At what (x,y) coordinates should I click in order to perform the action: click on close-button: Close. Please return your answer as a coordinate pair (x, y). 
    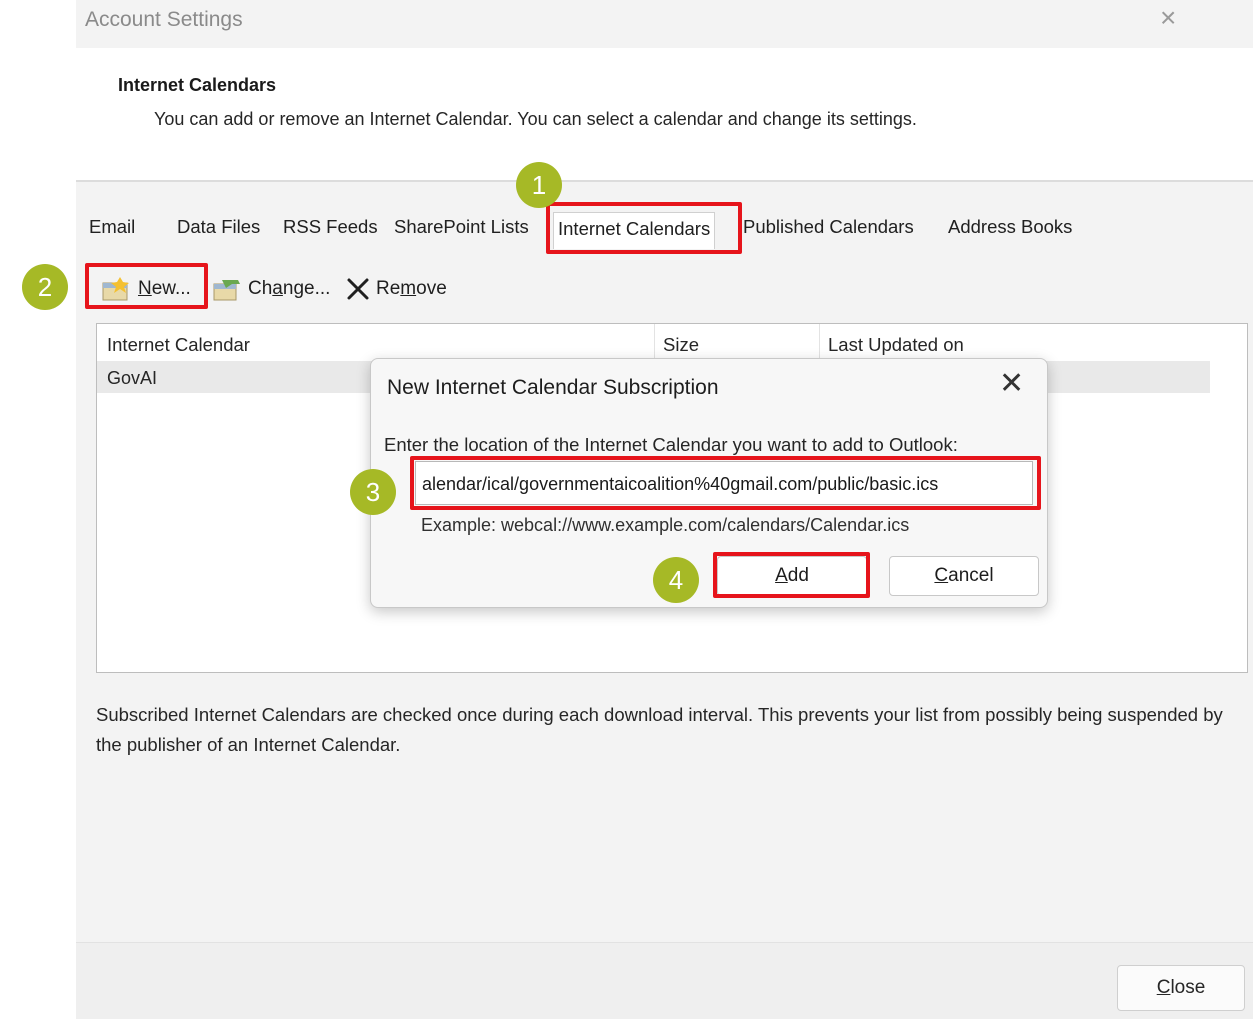
    Looking at the image, I should click on (1181, 988).